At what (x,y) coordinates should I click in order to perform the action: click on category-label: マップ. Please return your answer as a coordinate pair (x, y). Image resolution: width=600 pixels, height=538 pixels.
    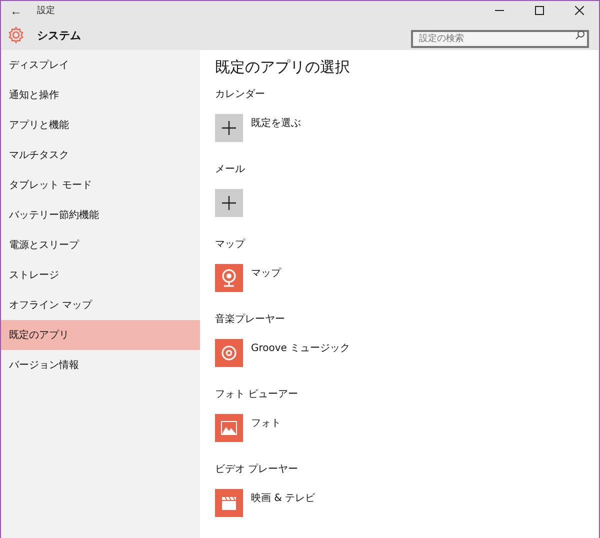
    Looking at the image, I should click on (230, 245).